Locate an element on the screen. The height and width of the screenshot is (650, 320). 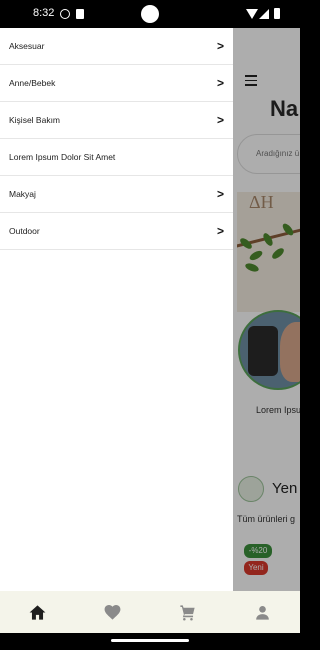
heart-icon is located at coordinates (112, 612).